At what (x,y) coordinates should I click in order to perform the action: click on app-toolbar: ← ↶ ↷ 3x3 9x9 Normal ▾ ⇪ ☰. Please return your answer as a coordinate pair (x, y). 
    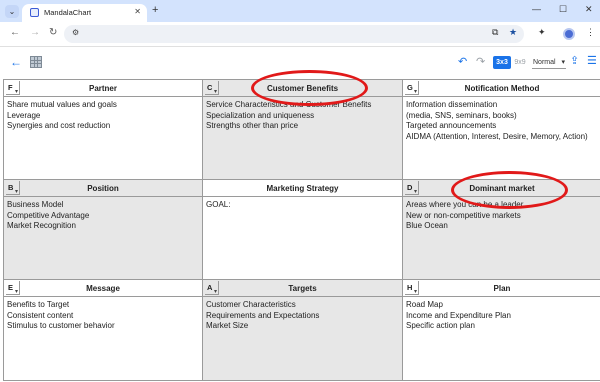
    Looking at the image, I should click on (300, 63).